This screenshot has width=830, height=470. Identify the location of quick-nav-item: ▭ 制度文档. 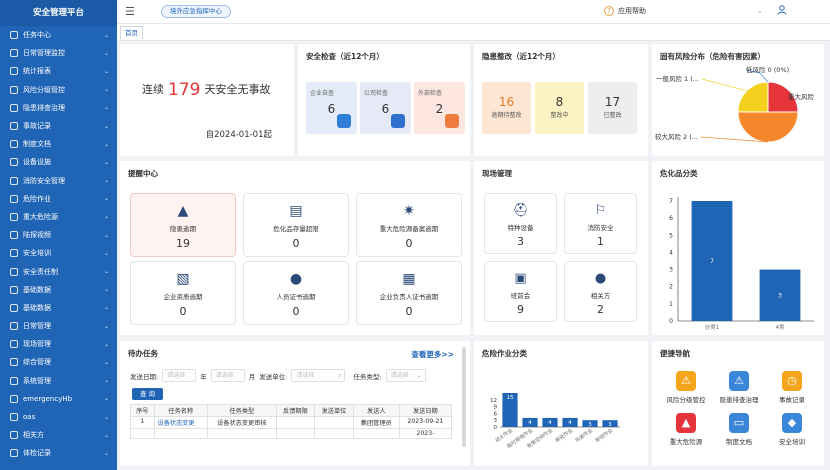
(739, 429).